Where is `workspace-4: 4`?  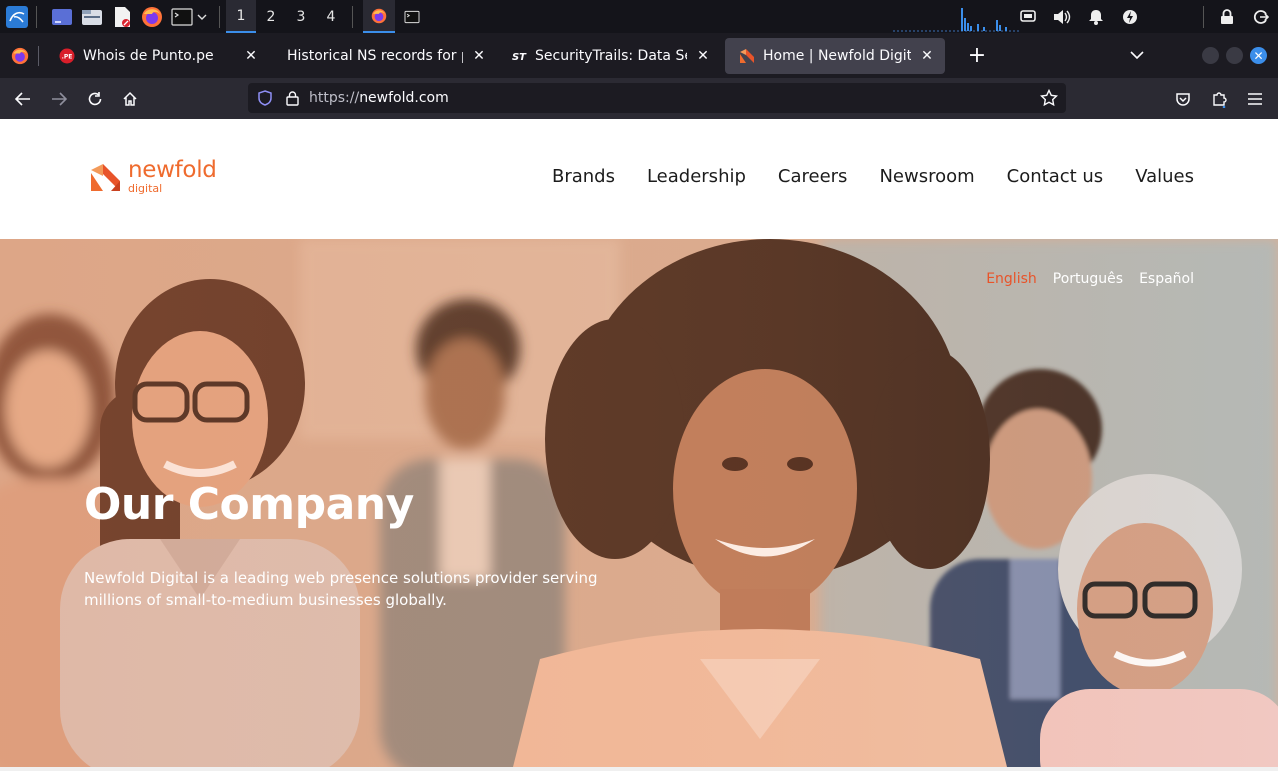
workspace-4: 4 is located at coordinates (331, 16).